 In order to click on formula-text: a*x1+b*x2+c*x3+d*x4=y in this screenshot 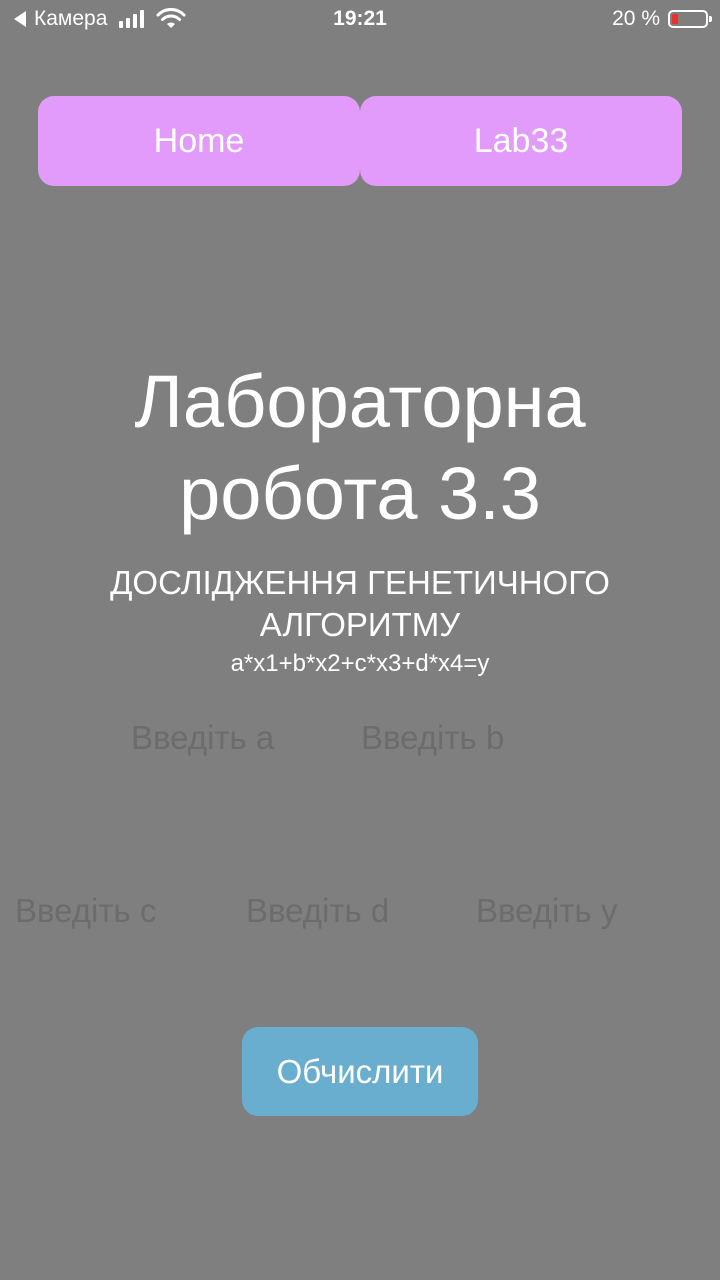, I will do `click(360, 663)`.